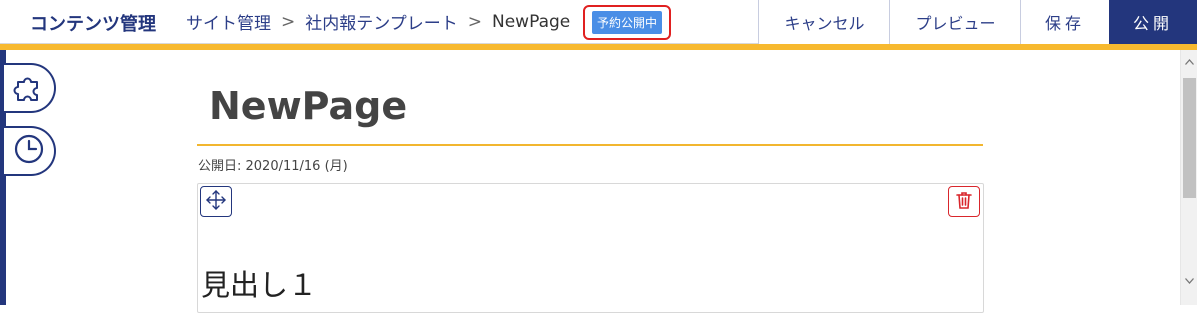  Describe the element at coordinates (955, 22) in the screenshot. I see `preview-button: プレビュー` at that location.